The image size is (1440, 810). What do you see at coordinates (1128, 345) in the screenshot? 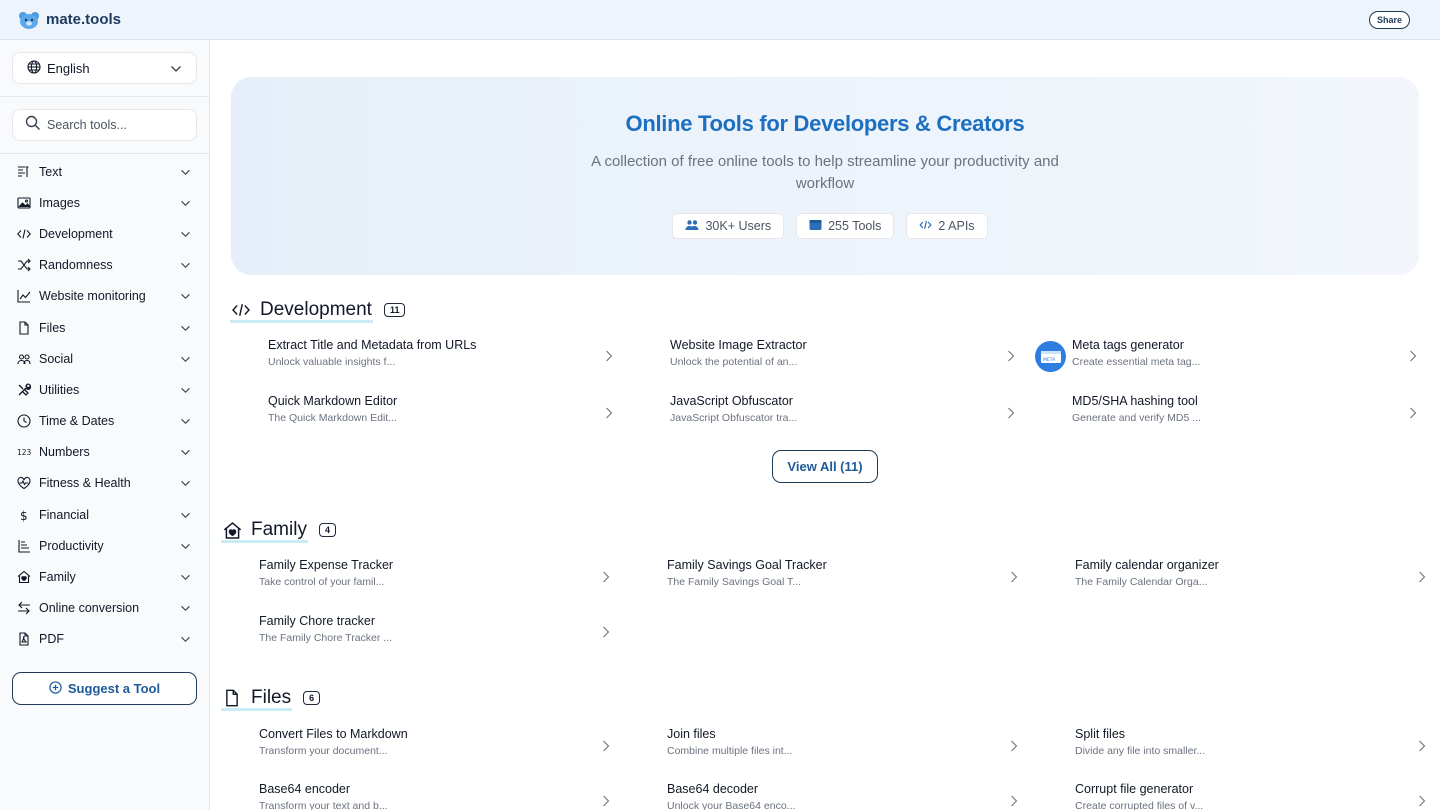
I see `tool-name: Meta tags generator` at bounding box center [1128, 345].